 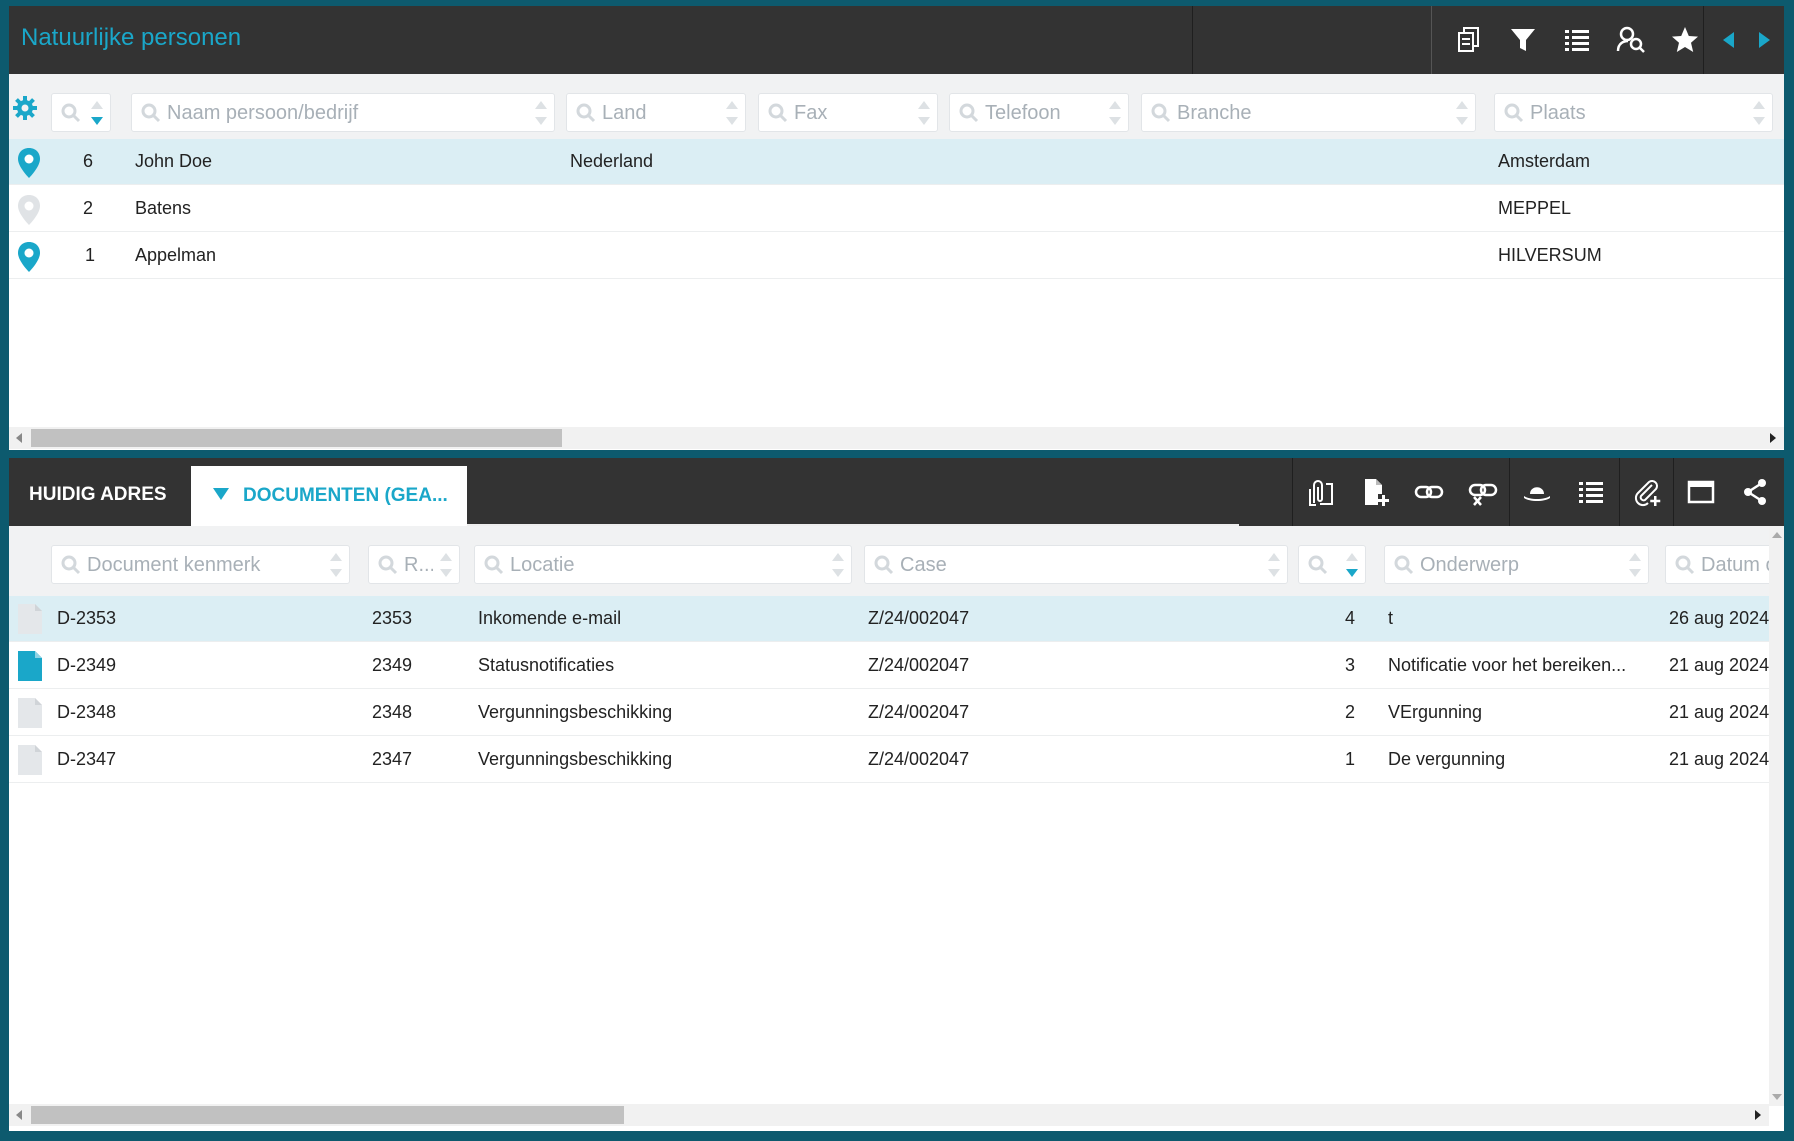 What do you see at coordinates (848, 112) in the screenshot?
I see `fax-filter: Fax` at bounding box center [848, 112].